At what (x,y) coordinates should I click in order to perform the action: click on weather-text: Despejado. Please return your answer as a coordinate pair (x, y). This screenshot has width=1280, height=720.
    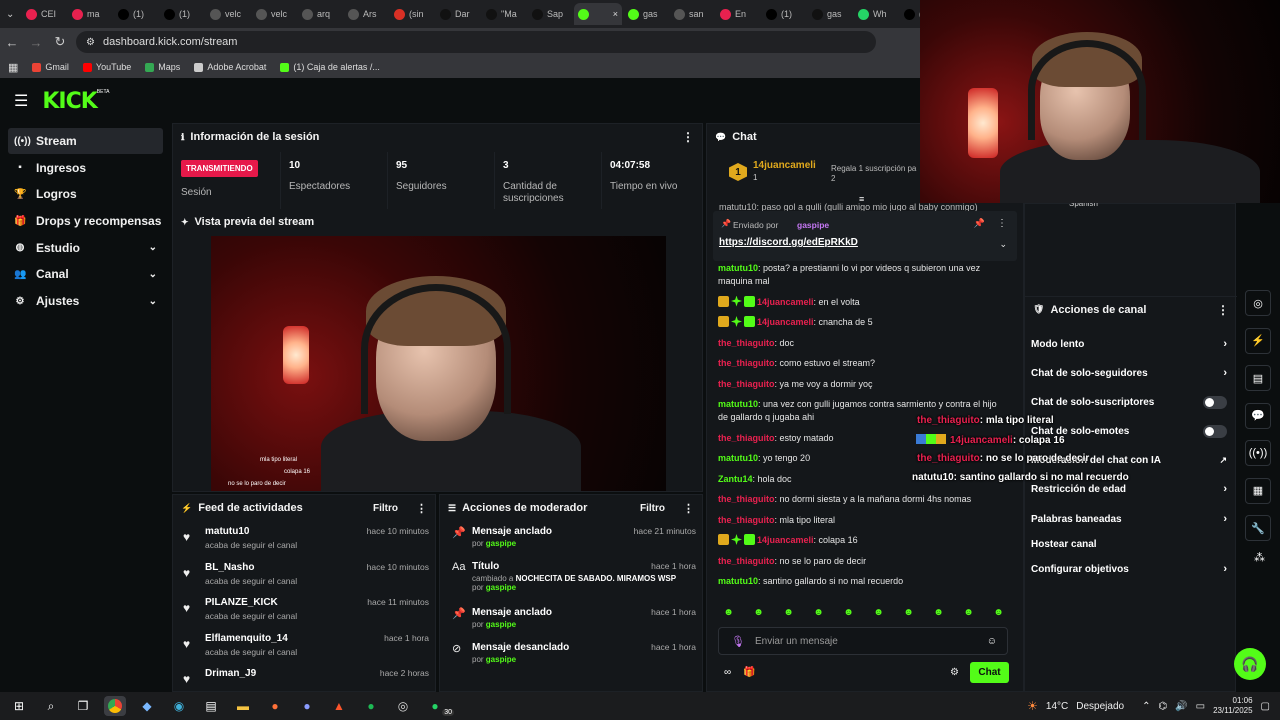
    Looking at the image, I should click on (1100, 706).